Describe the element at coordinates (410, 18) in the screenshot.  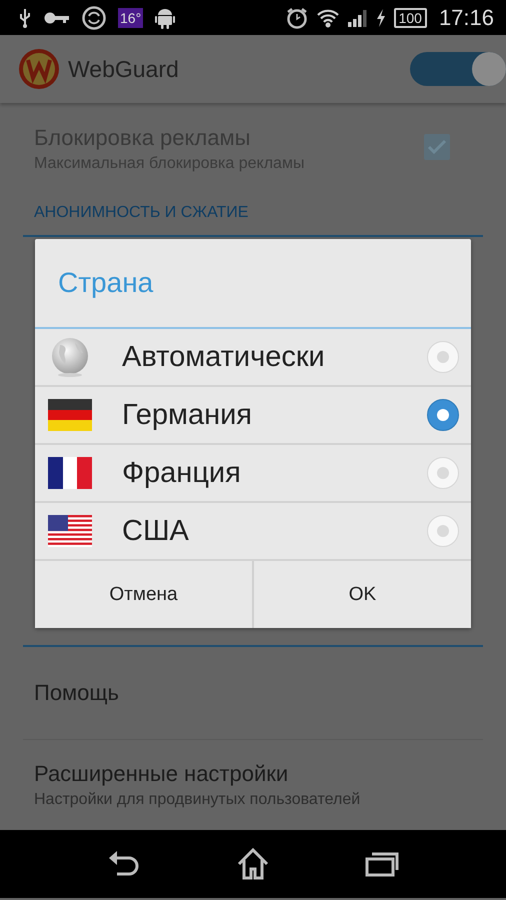
I see `battery-level: 100` at that location.